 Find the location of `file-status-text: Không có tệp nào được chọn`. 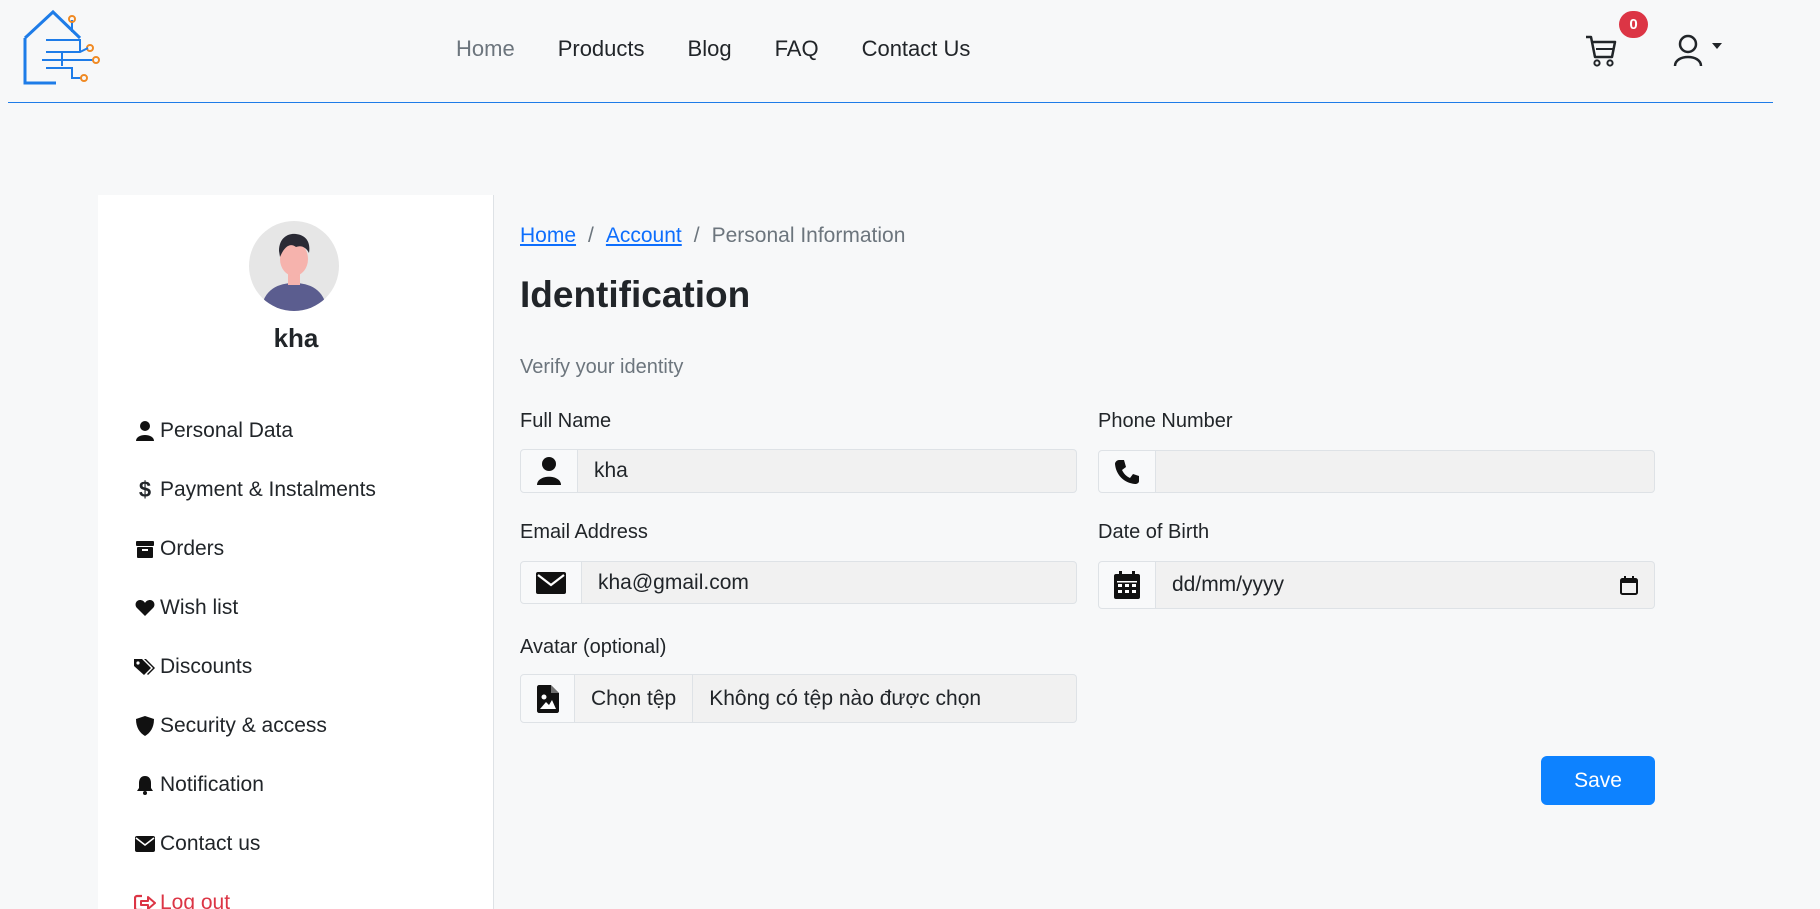

file-status-text: Không có tệp nào được chọn is located at coordinates (885, 698).